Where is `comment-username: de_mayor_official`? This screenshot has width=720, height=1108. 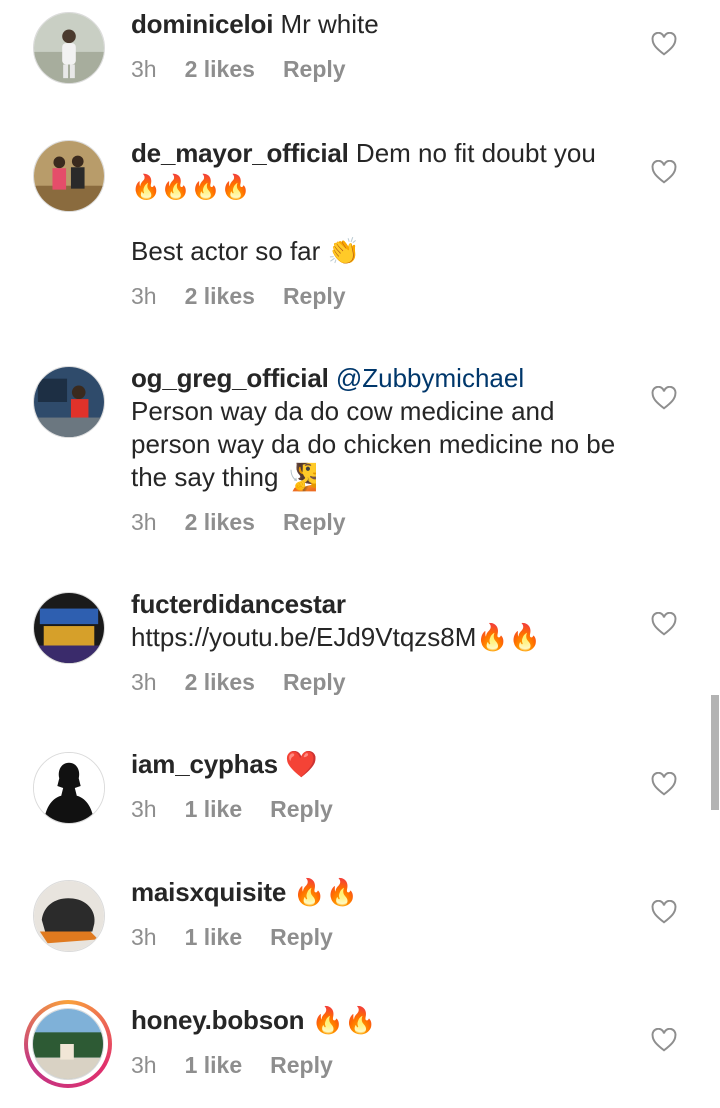 comment-username: de_mayor_official is located at coordinates (240, 153).